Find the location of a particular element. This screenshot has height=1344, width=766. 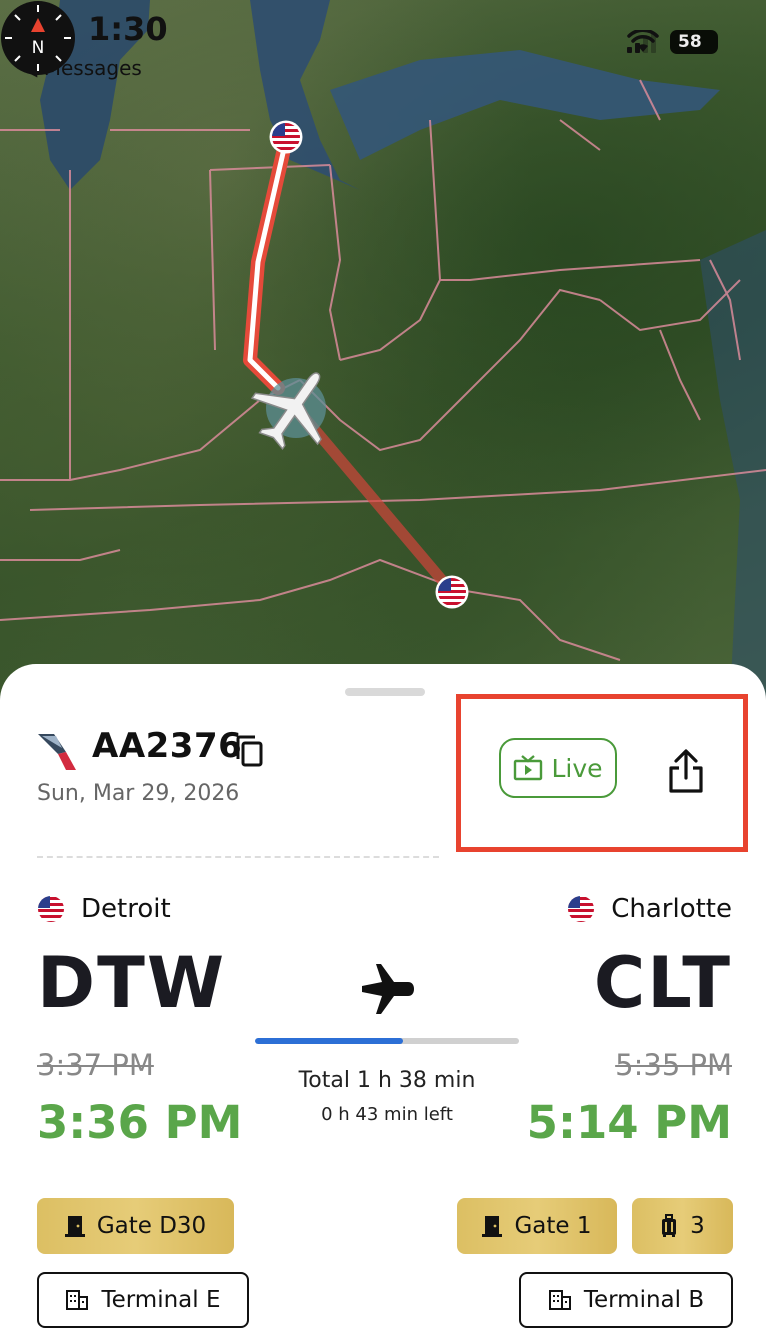

divider is located at coordinates (238, 857).